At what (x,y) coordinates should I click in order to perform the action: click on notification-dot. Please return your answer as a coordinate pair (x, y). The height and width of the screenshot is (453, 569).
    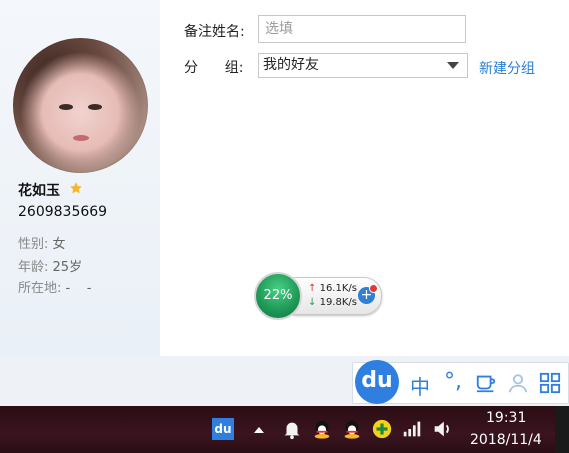
    Looking at the image, I should click on (373, 288).